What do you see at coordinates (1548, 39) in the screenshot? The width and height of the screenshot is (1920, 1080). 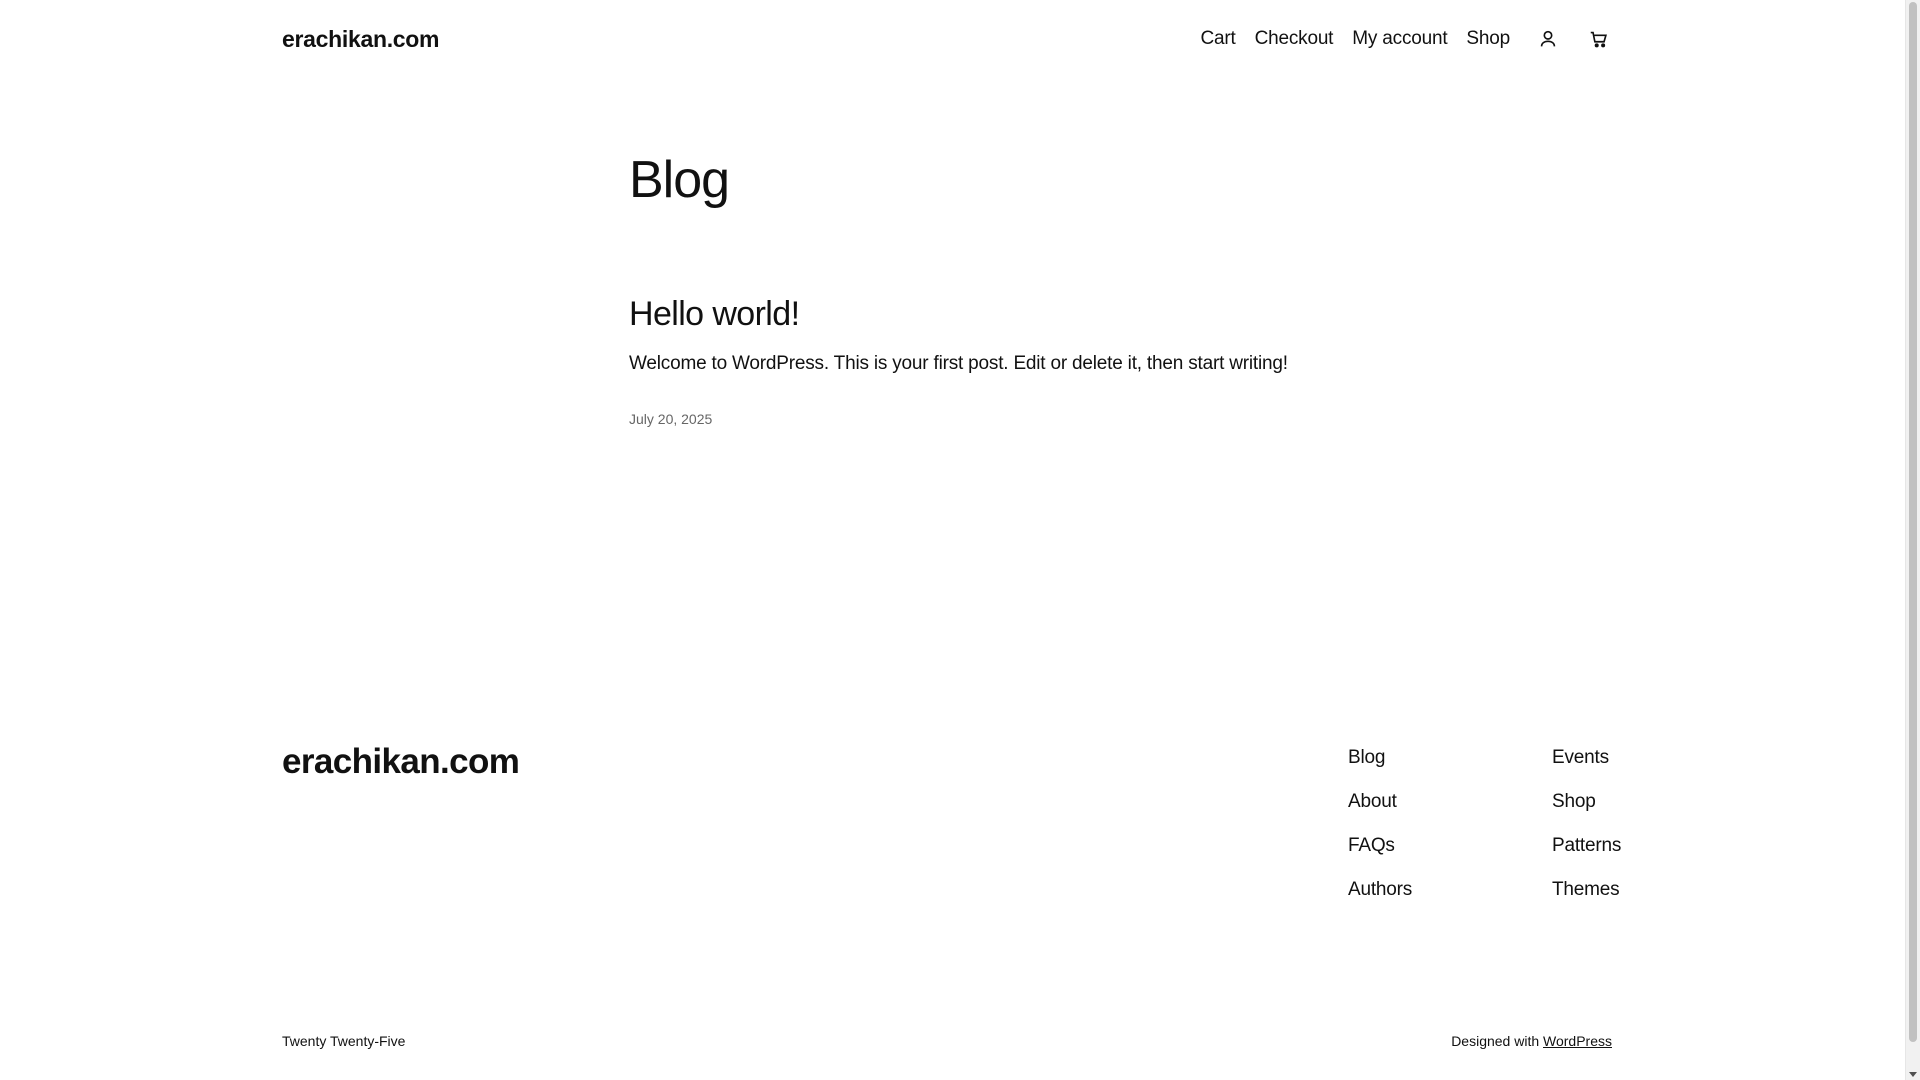 I see `user-icon` at bounding box center [1548, 39].